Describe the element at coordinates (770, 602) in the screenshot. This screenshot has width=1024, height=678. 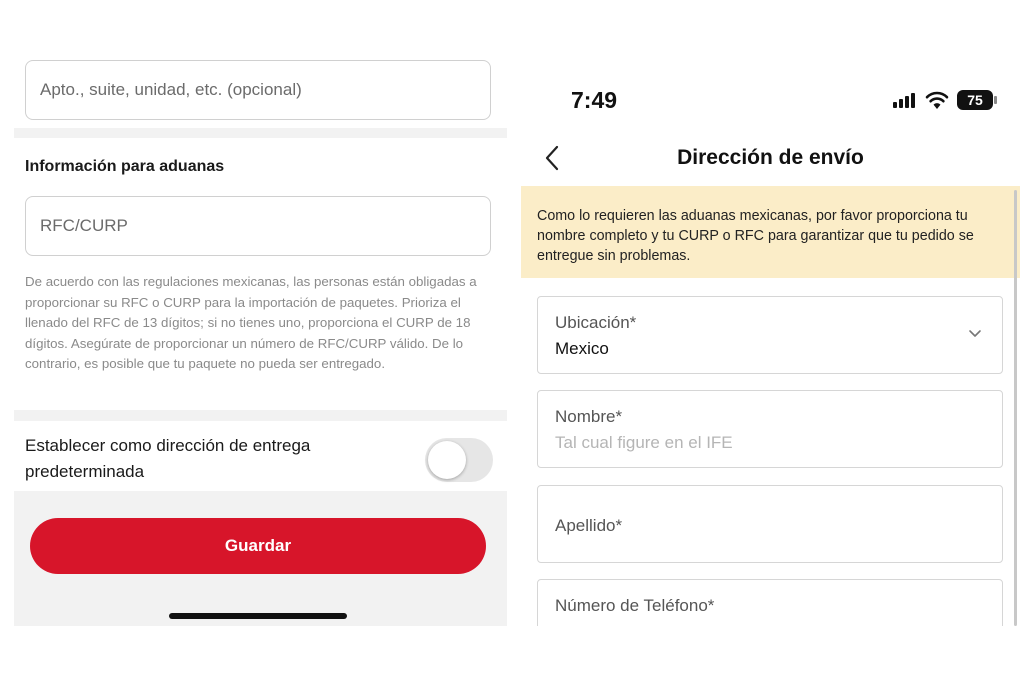
I see `phone-input: Número de Teléfono*` at that location.